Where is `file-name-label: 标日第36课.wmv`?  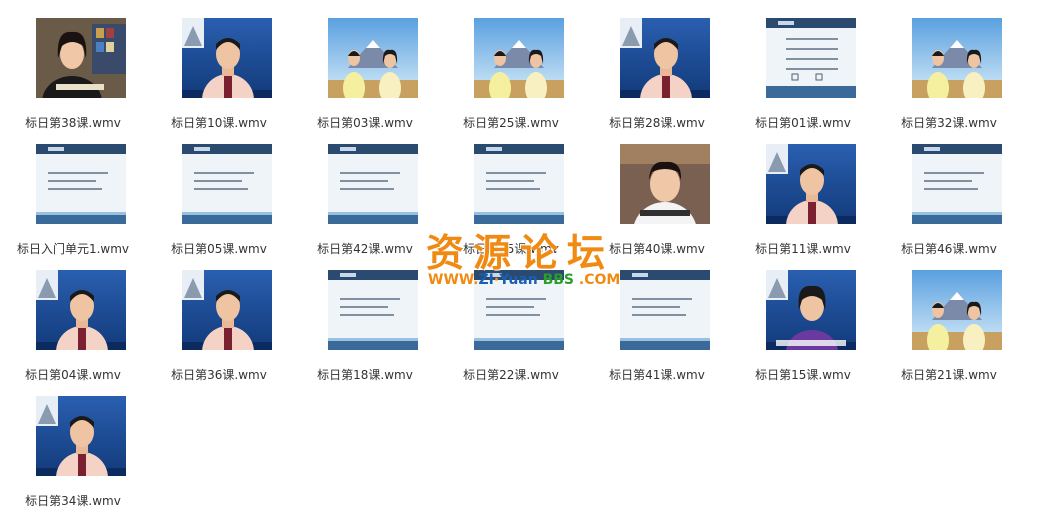 file-name-label: 标日第36课.wmv is located at coordinates (219, 374).